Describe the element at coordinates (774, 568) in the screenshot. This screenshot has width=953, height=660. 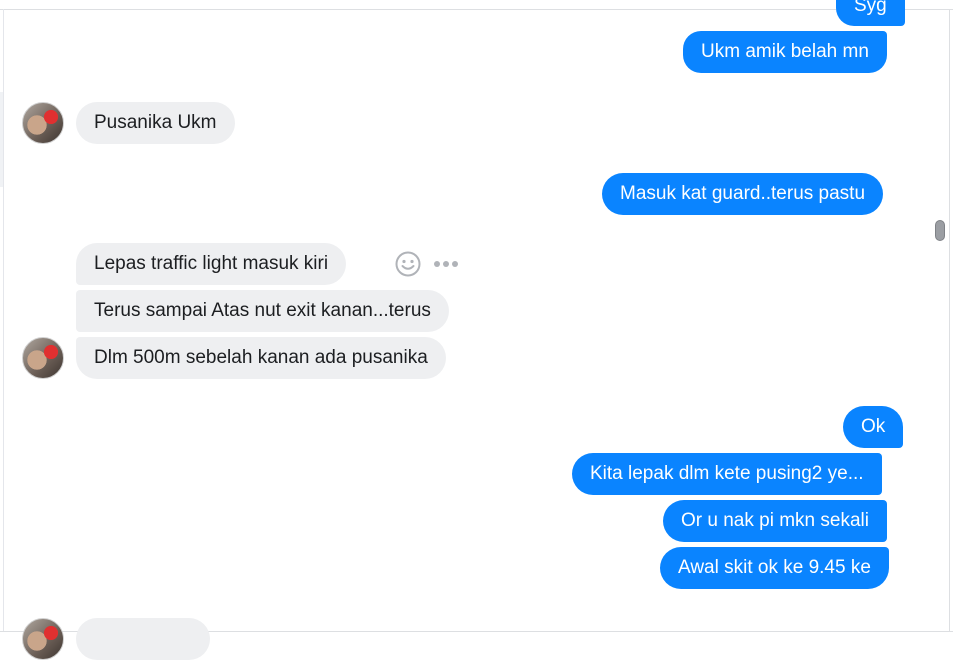
I see `message-outgoing: Awal skit ok ke 9.45 ke` at that location.